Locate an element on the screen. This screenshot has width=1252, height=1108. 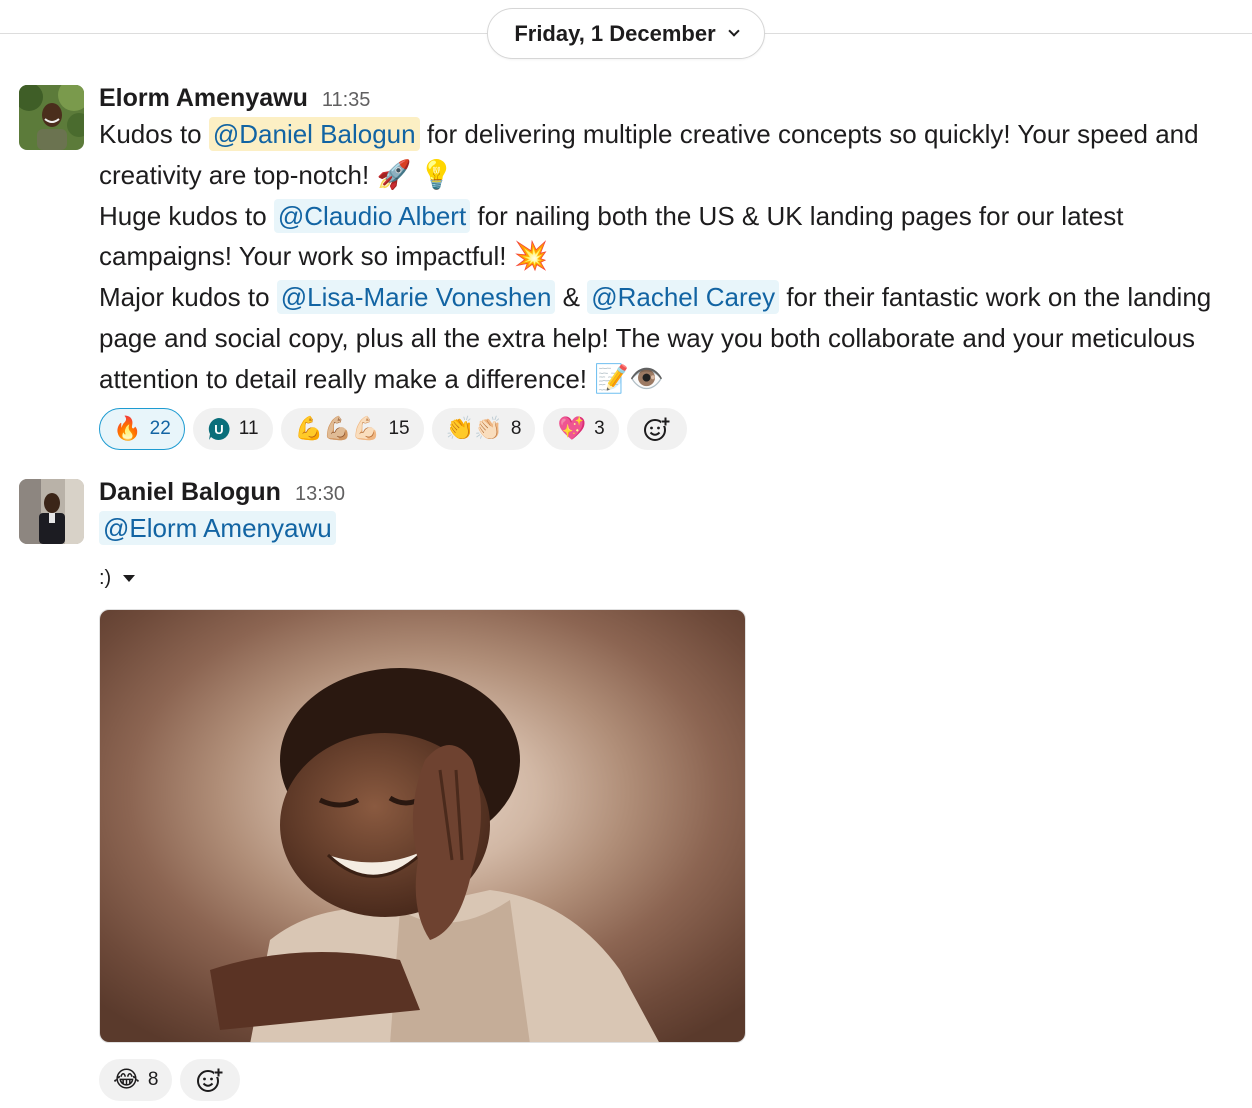
chevron-down-icon is located at coordinates (734, 30).